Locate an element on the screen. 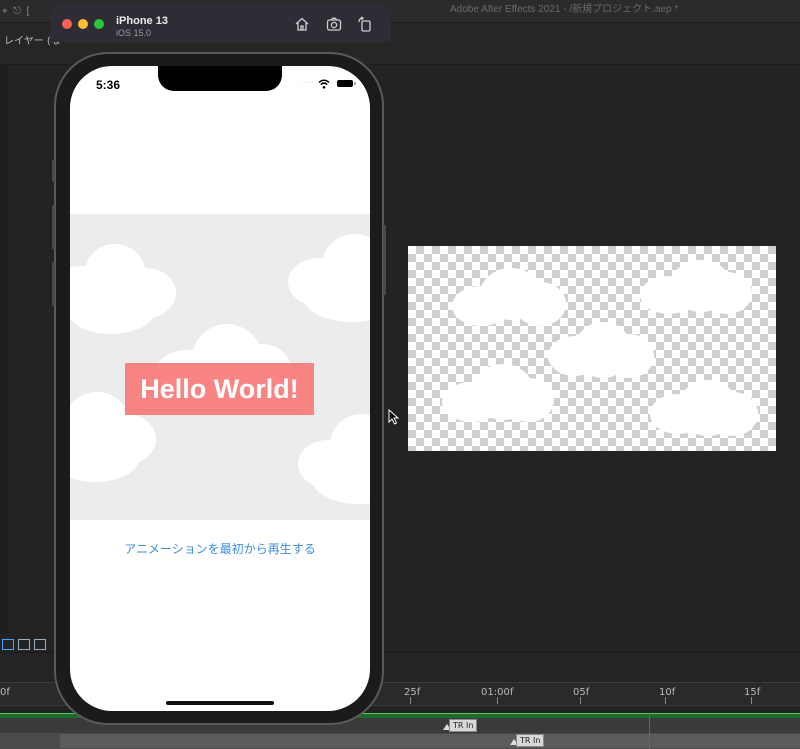 This screenshot has height=749, width=800. battery-icon is located at coordinates (346, 83).